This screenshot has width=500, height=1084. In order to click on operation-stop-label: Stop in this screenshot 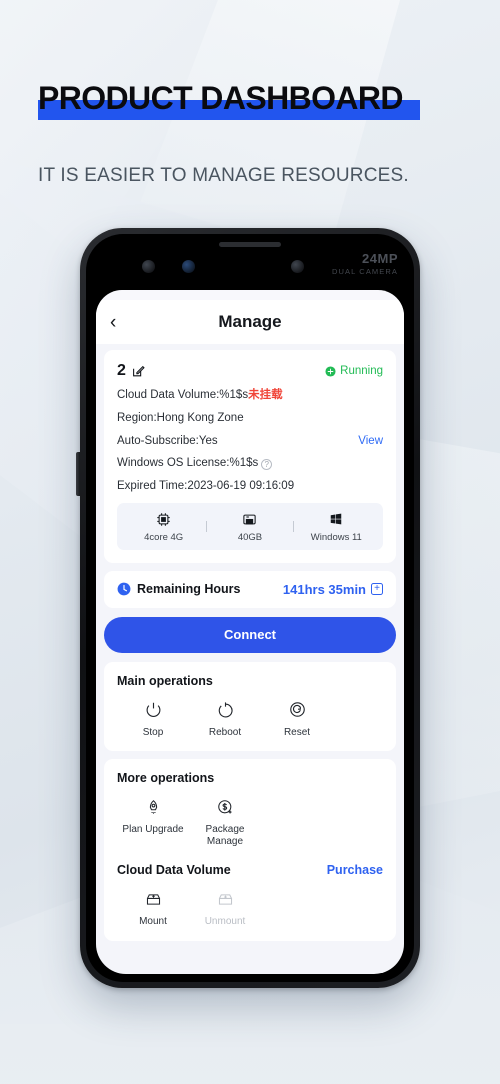, I will do `click(153, 732)`.